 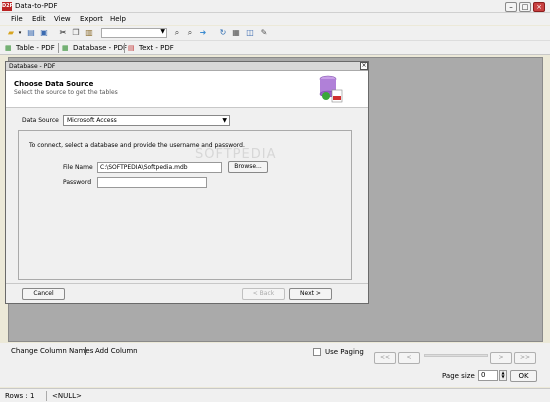 I want to click on preview-icon: ▤, so click(x=31, y=33).